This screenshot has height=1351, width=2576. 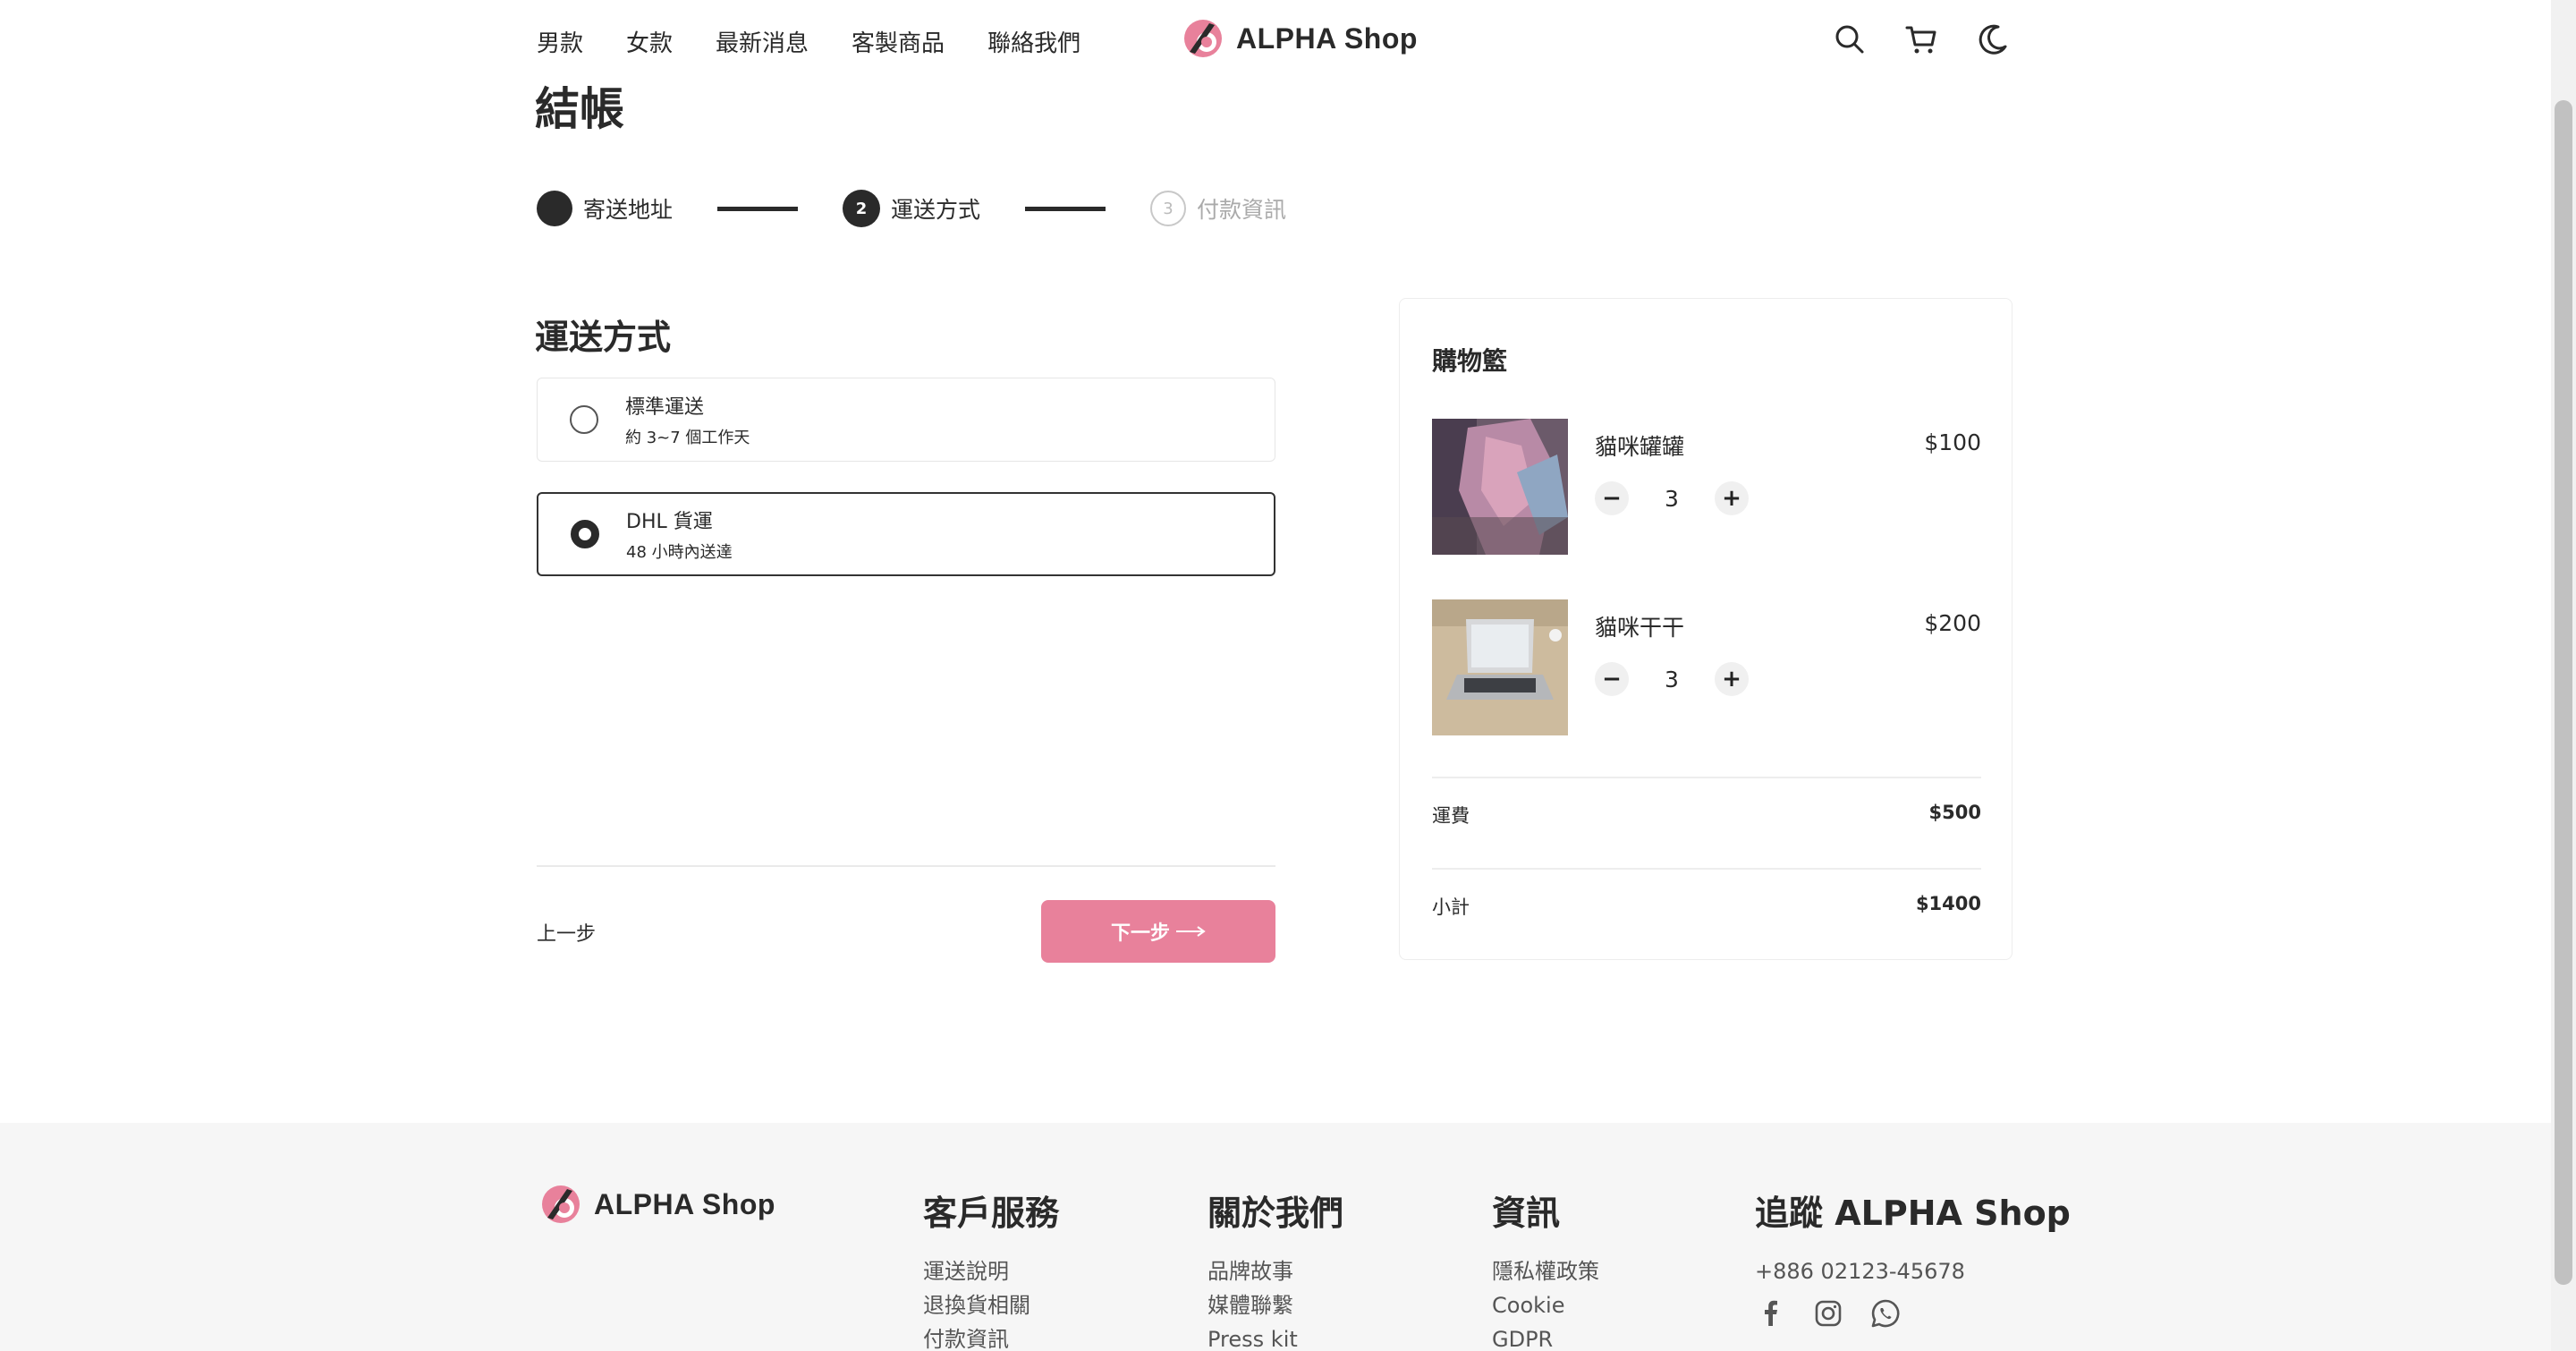 I want to click on footer-about: 關於我們 品牌故事 媒體聯繫 Press kit, so click(x=1275, y=1268).